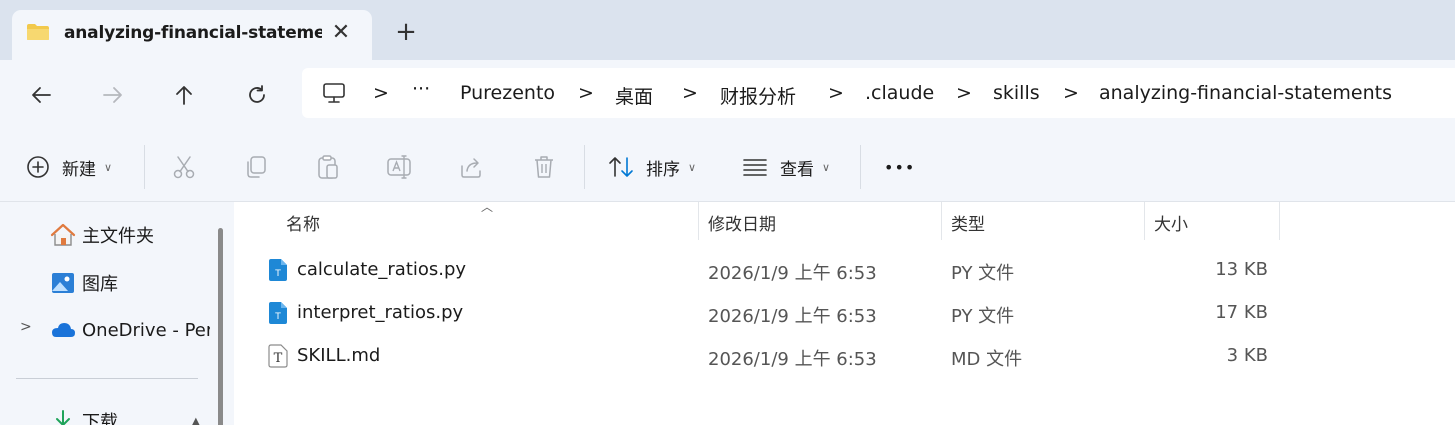  Describe the element at coordinates (1016, 93) in the screenshot. I see `breadcrumb-item-skills: skills` at that location.